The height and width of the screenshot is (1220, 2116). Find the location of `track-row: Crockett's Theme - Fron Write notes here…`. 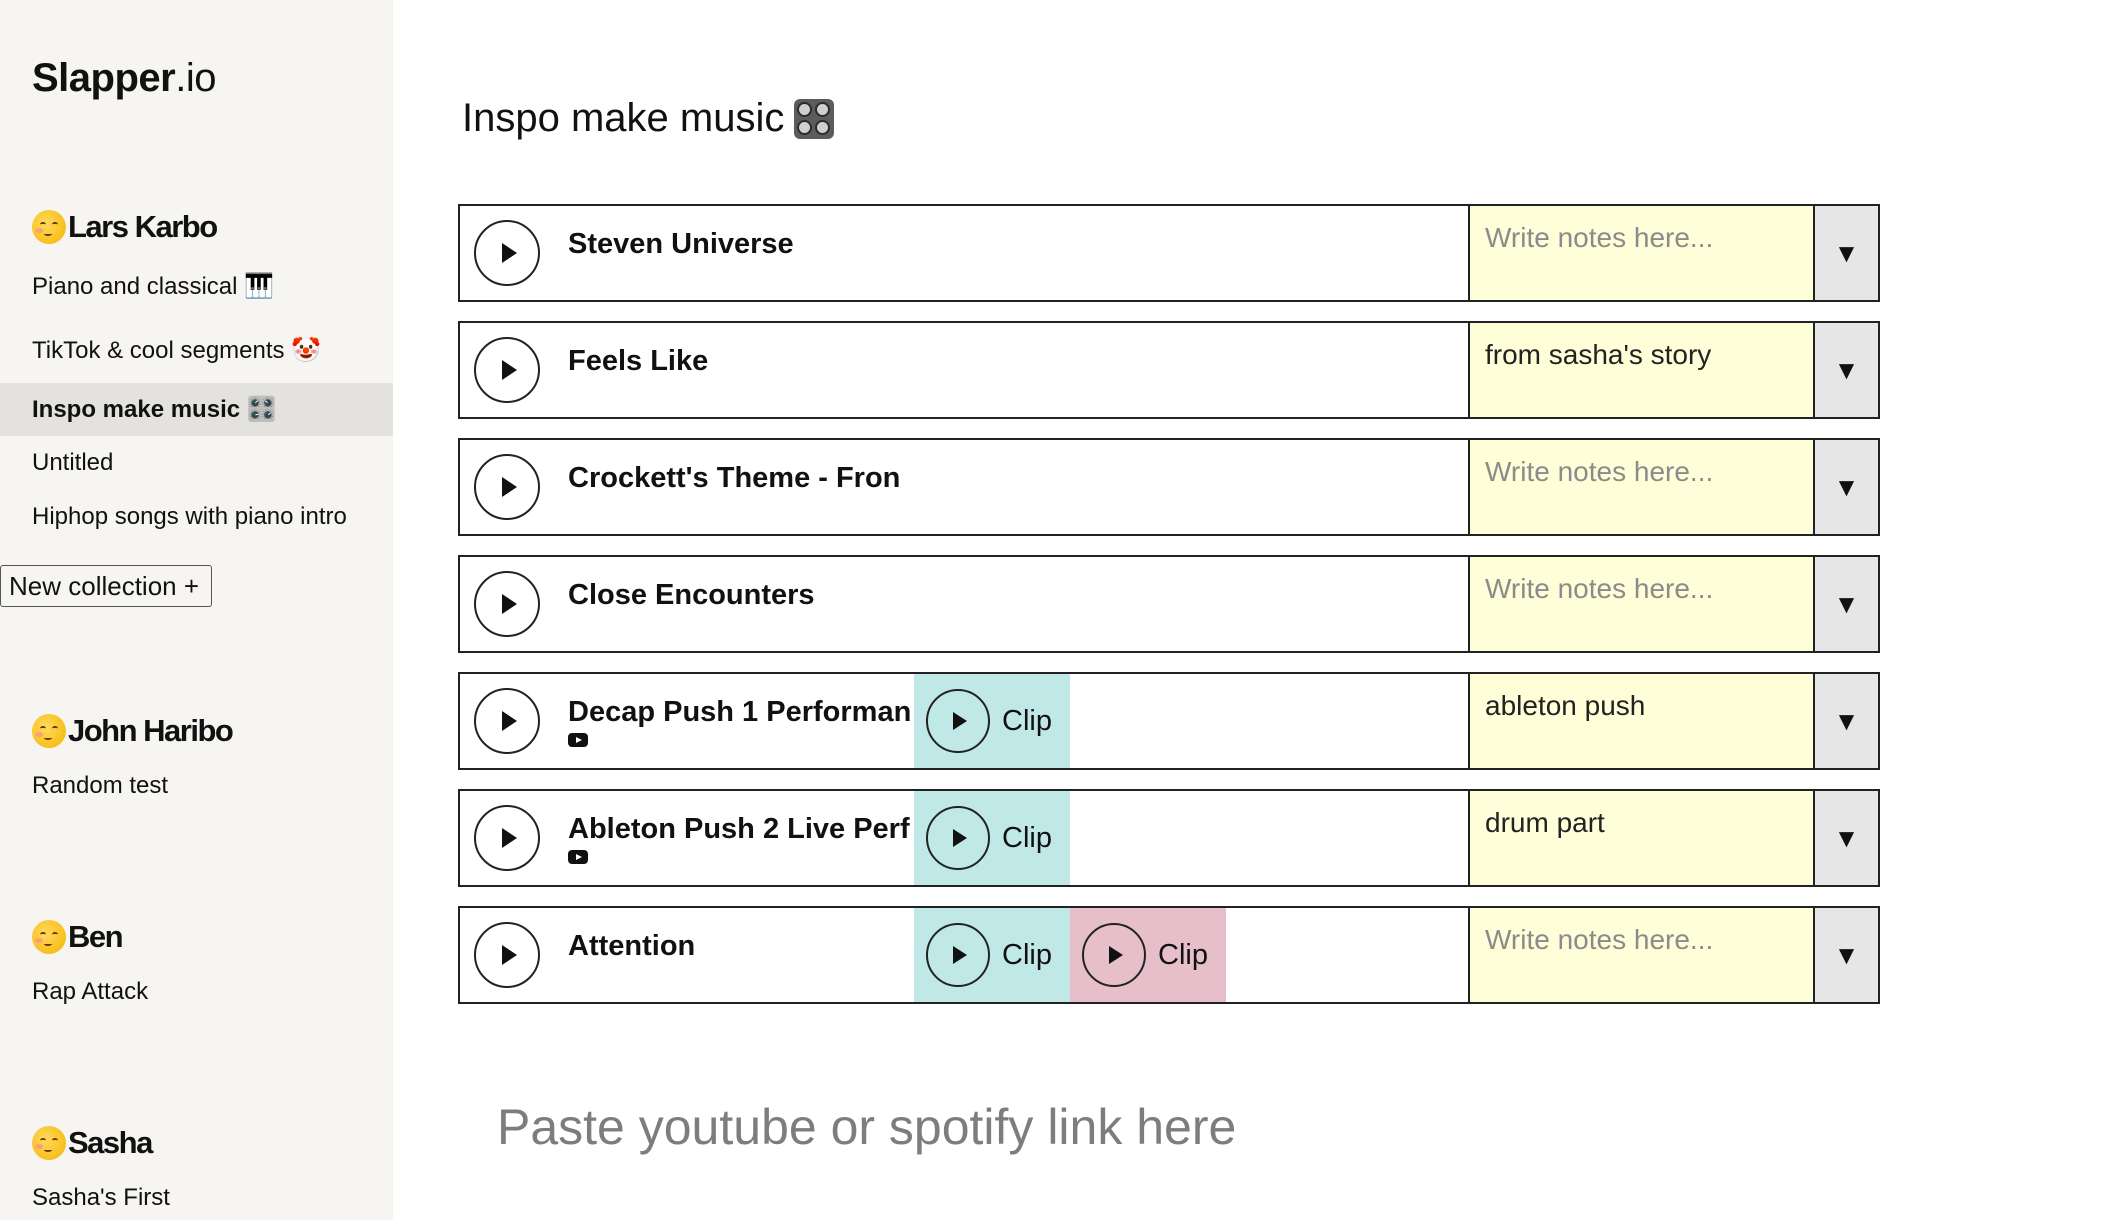

track-row: Crockett's Theme - Fron Write notes here… is located at coordinates (1169, 487).